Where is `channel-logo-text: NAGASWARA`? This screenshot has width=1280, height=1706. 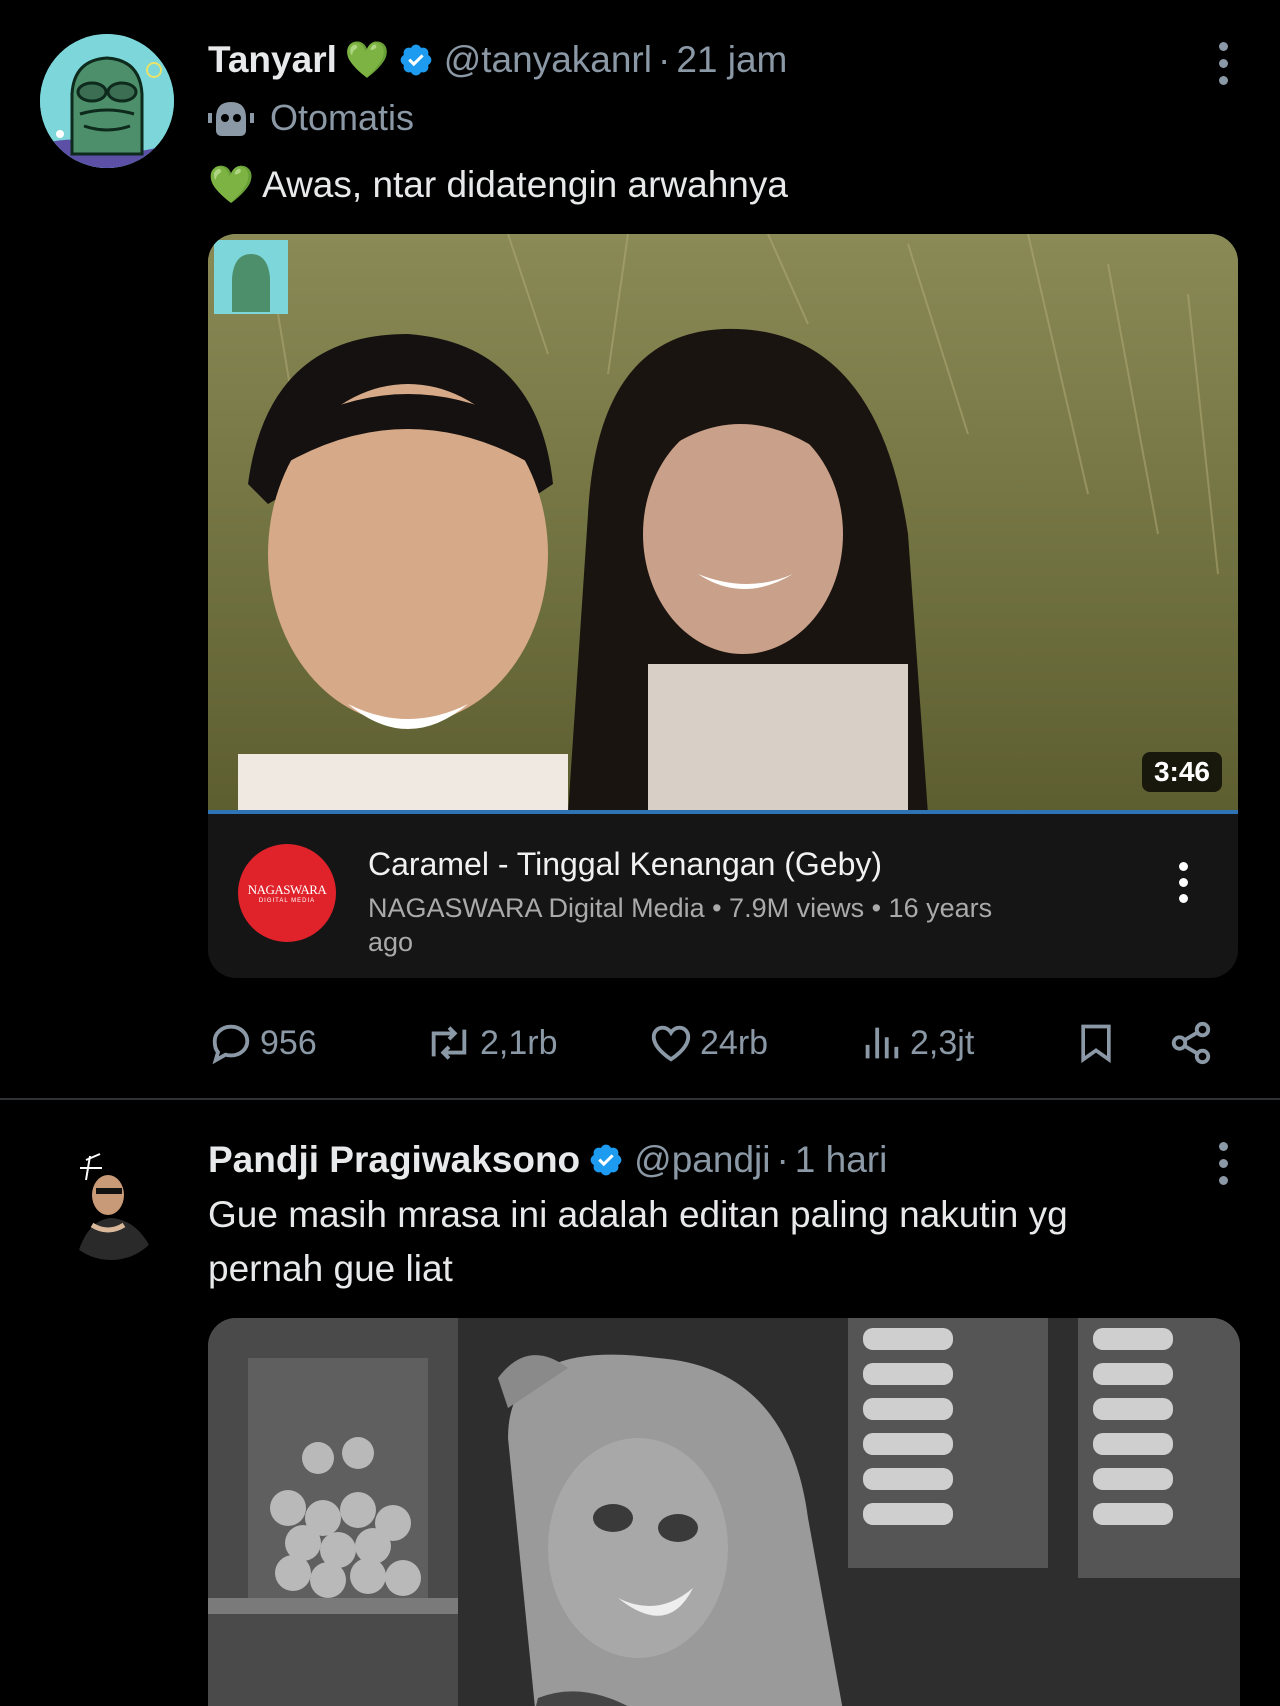
channel-logo-text: NAGASWARA is located at coordinates (287, 889).